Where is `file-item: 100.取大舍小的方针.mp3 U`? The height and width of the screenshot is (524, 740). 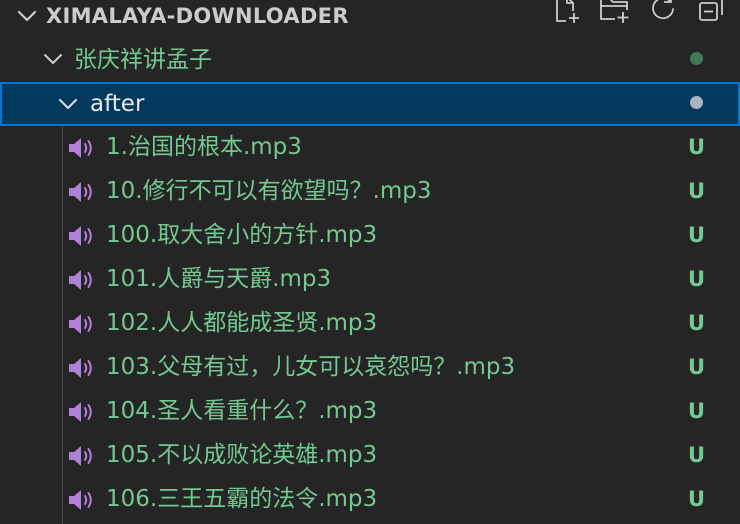 file-item: 100.取大舍小的方针.mp3 U is located at coordinates (370, 236).